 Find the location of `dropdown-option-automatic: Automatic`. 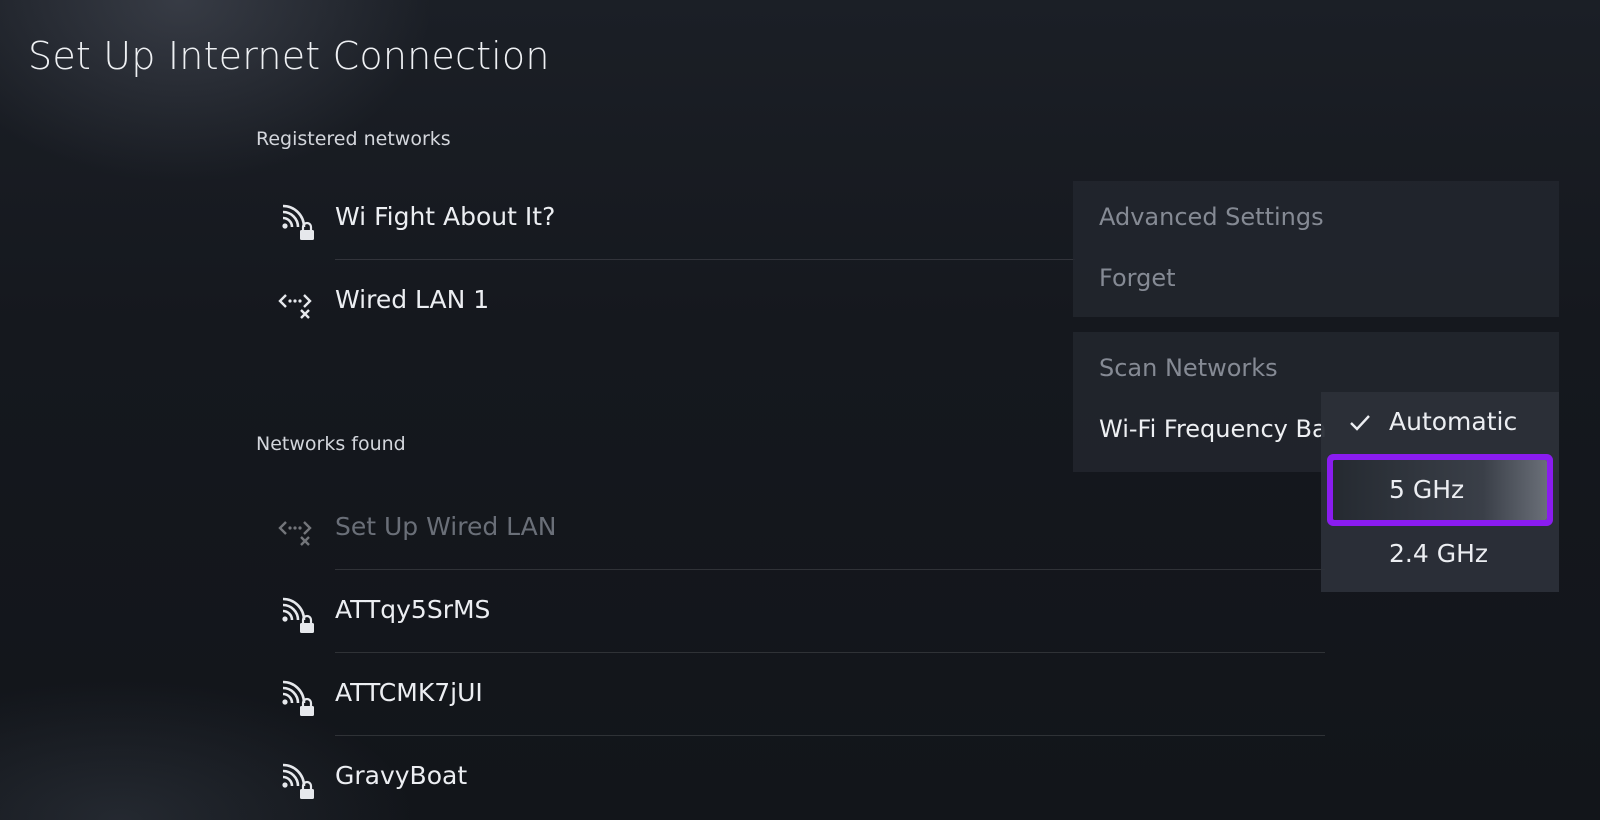

dropdown-option-automatic: Automatic is located at coordinates (1440, 423).